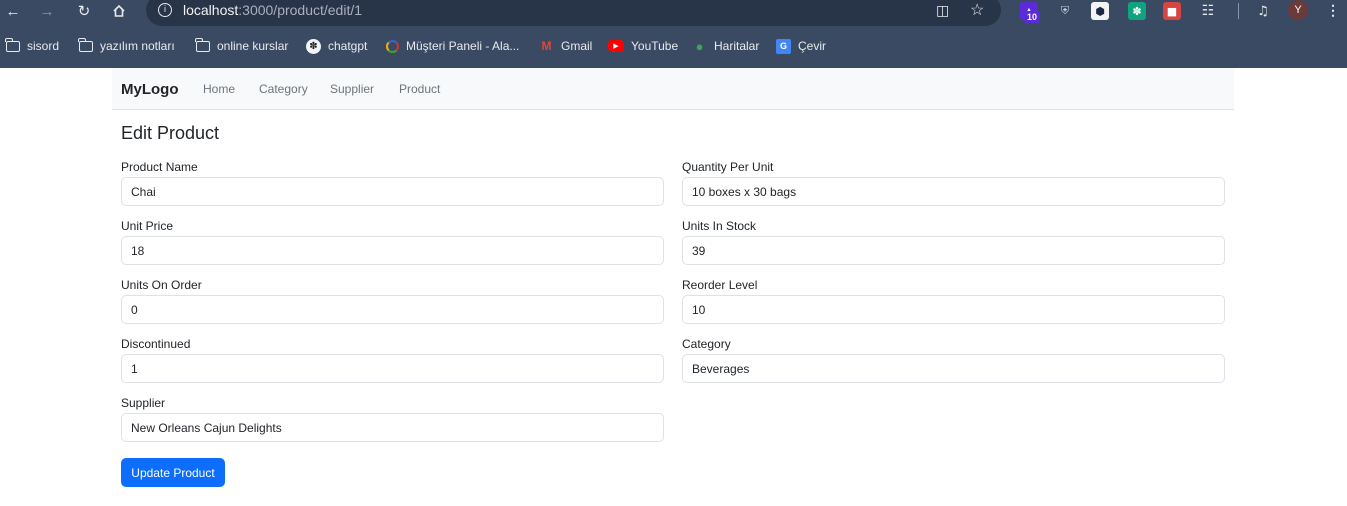  What do you see at coordinates (84, 11) in the screenshot?
I see `reload-icon: ↻` at bounding box center [84, 11].